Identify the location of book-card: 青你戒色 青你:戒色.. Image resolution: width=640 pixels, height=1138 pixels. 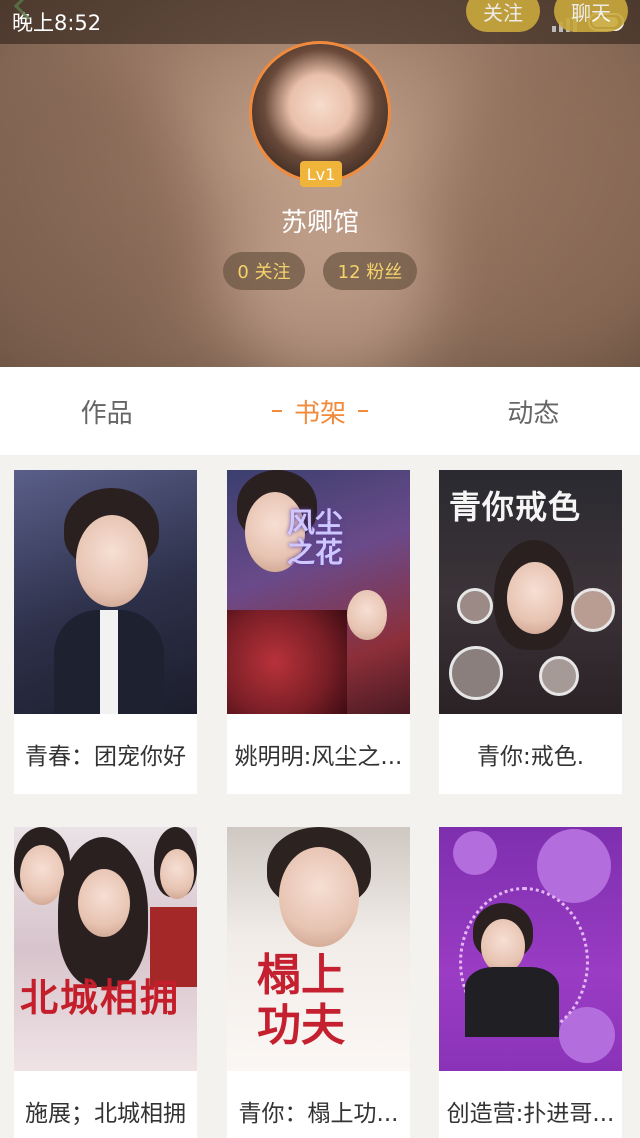
(530, 632).